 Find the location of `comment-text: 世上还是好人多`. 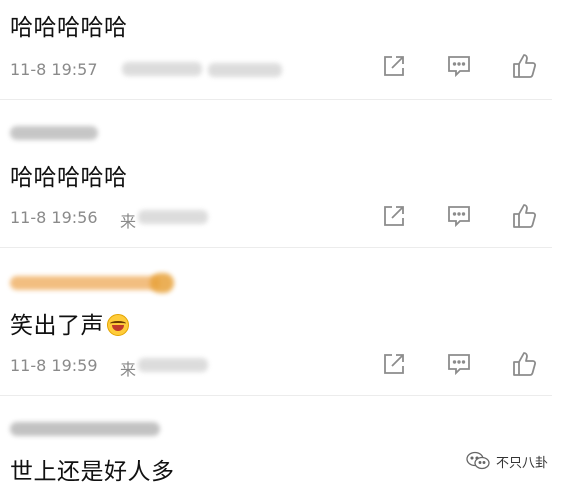

comment-text: 世上还是好人多 is located at coordinates (92, 471).